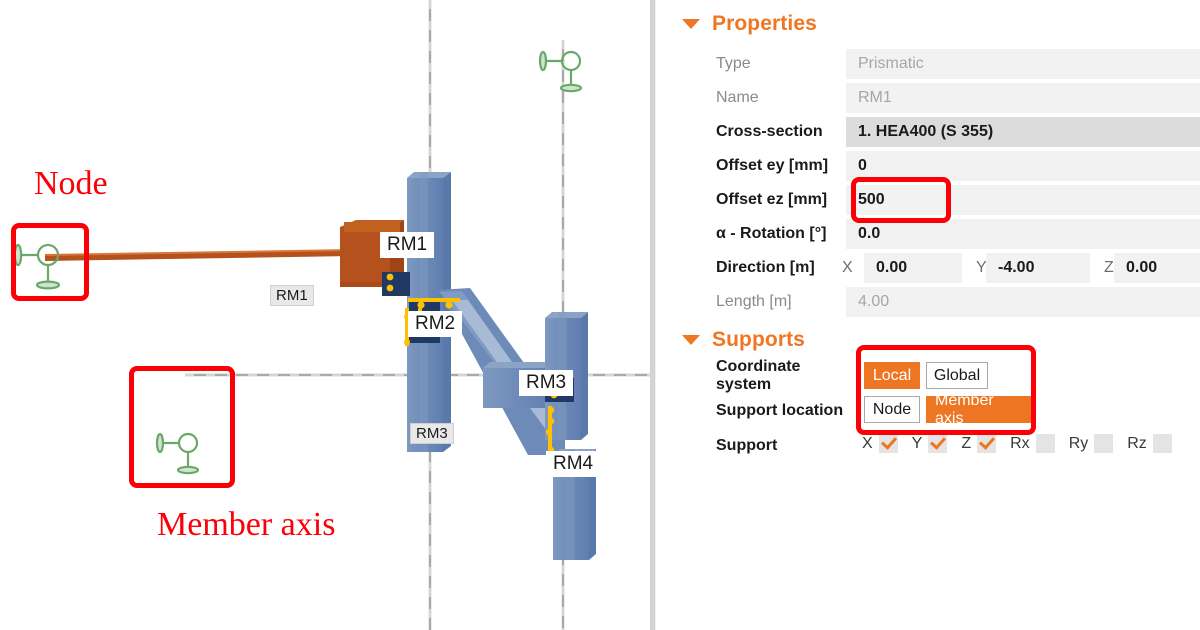 Image resolution: width=1200 pixels, height=630 pixels. I want to click on dof-rx: Rx, so click(1032, 443).